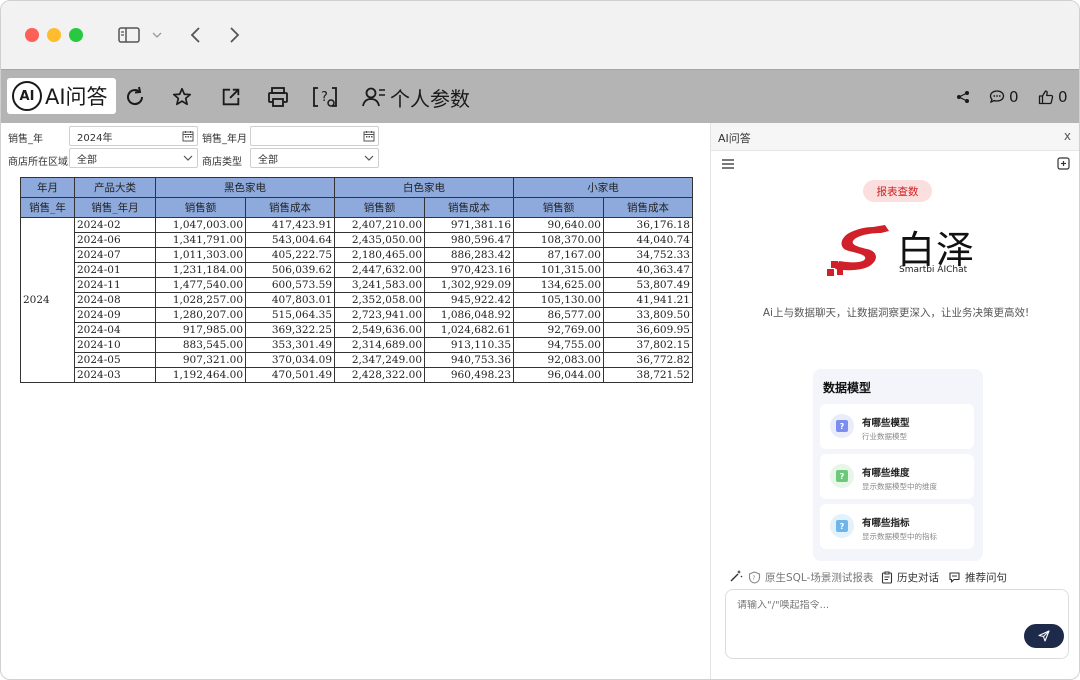 This screenshot has height=680, width=1080. What do you see at coordinates (379, 375) in the screenshot?
I see `value-cell: 2,428,322.00` at bounding box center [379, 375].